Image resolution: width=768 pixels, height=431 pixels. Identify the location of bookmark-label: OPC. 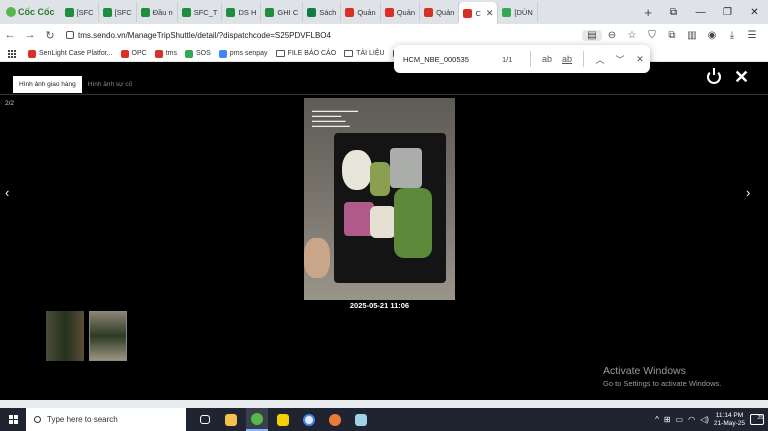
(139, 53).